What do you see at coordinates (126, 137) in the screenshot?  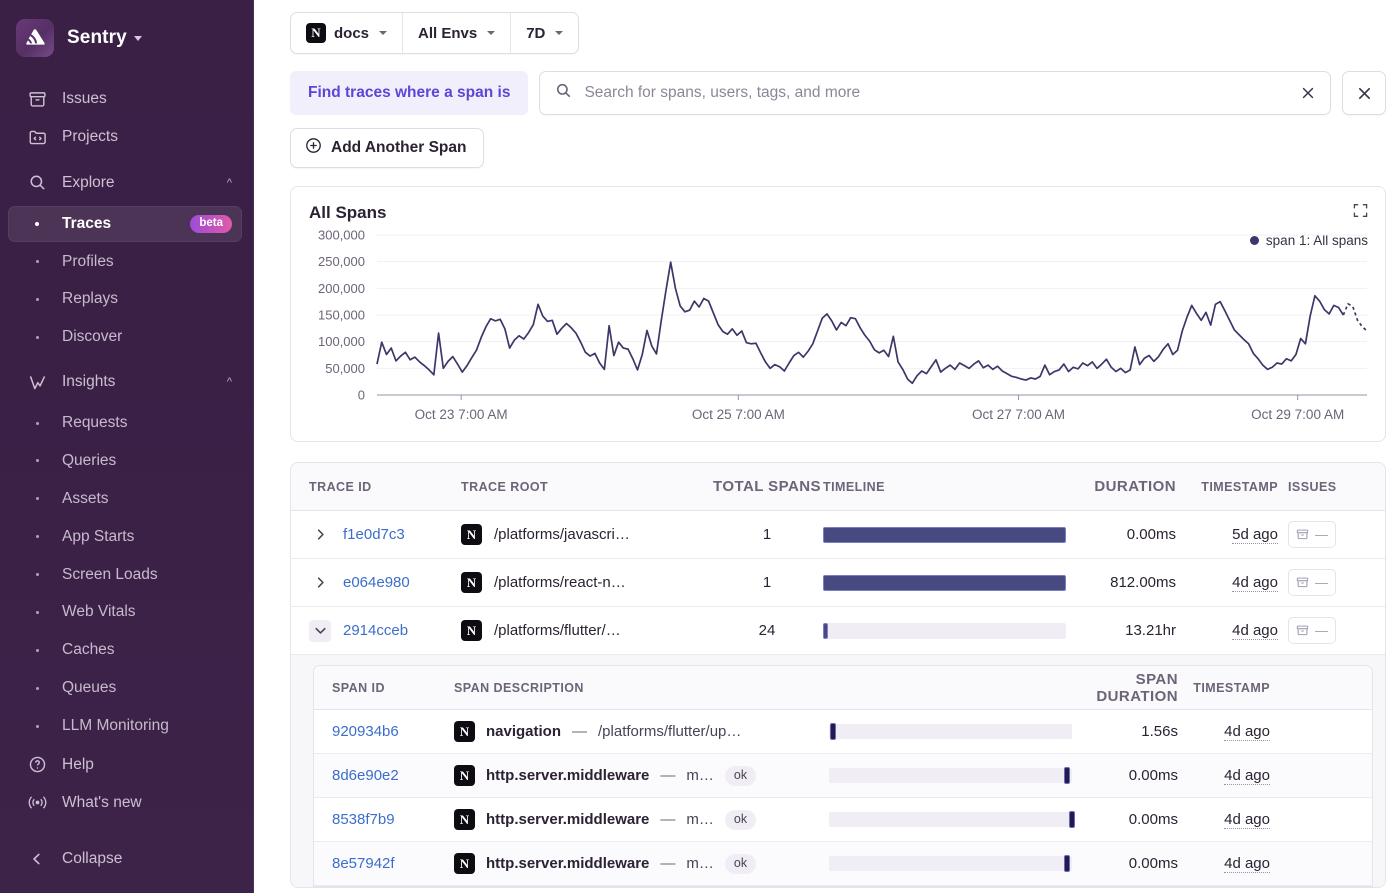 I see `sidebar-item-projects: Projects` at bounding box center [126, 137].